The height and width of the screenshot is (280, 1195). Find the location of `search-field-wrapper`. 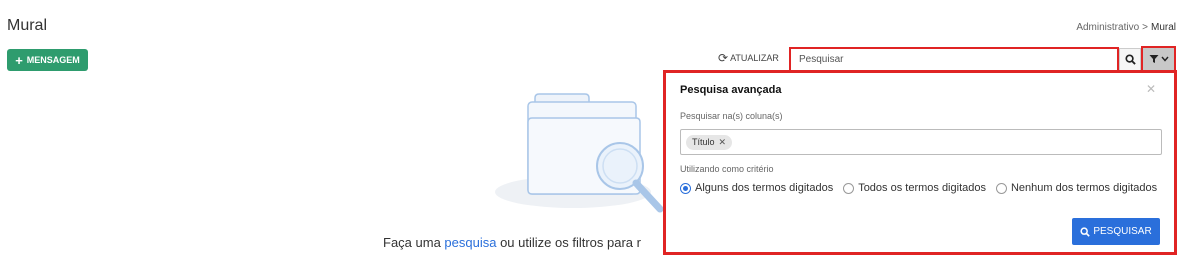

search-field-wrapper is located at coordinates (954, 59).